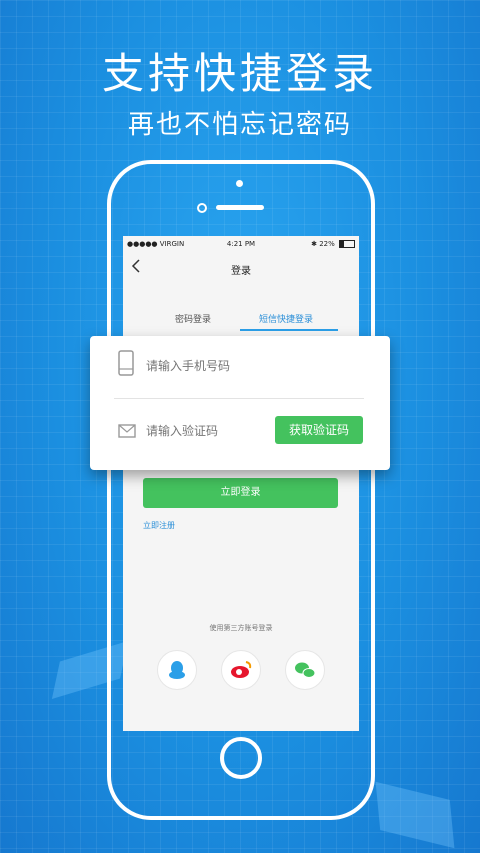 The image size is (480, 853). What do you see at coordinates (240, 403) in the screenshot?
I see `sms-login-card: 获取验证码` at bounding box center [240, 403].